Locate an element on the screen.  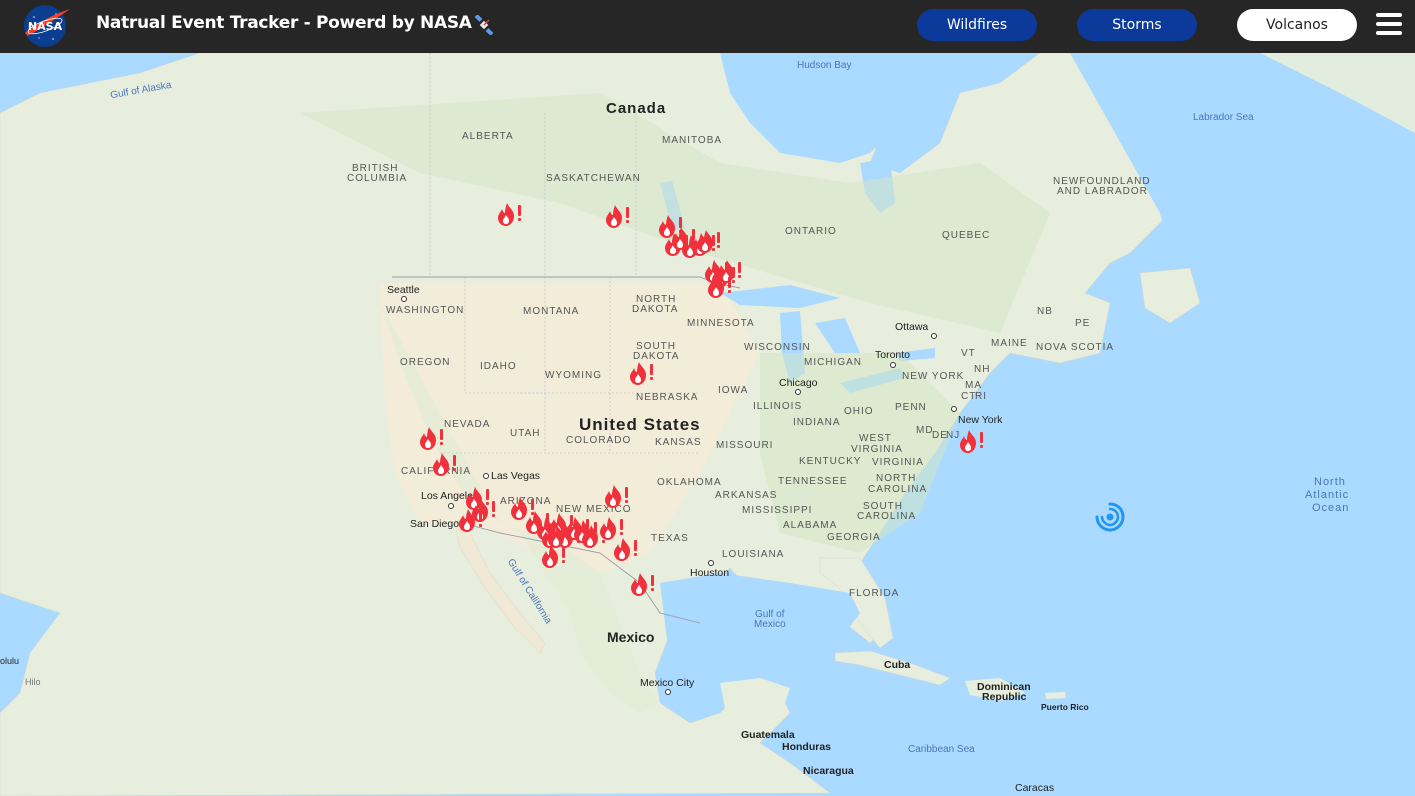
hamburger-menu-icon is located at coordinates (1389, 25).